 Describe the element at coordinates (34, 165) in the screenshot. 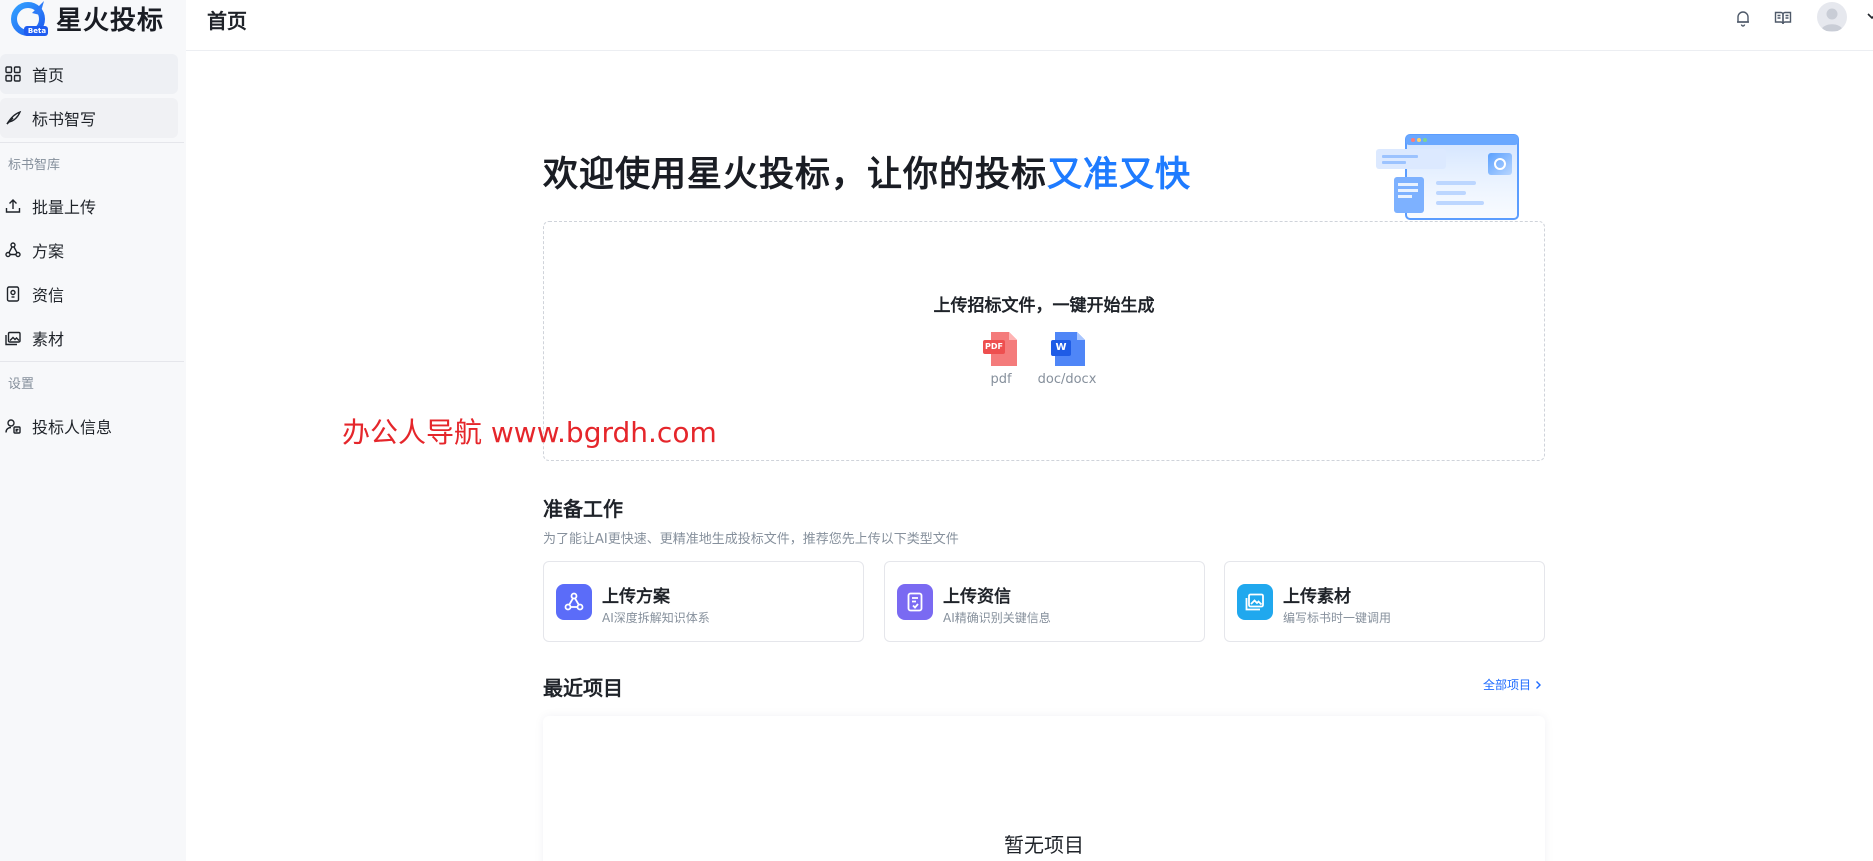

I see `section-label-library: 标书智库` at that location.